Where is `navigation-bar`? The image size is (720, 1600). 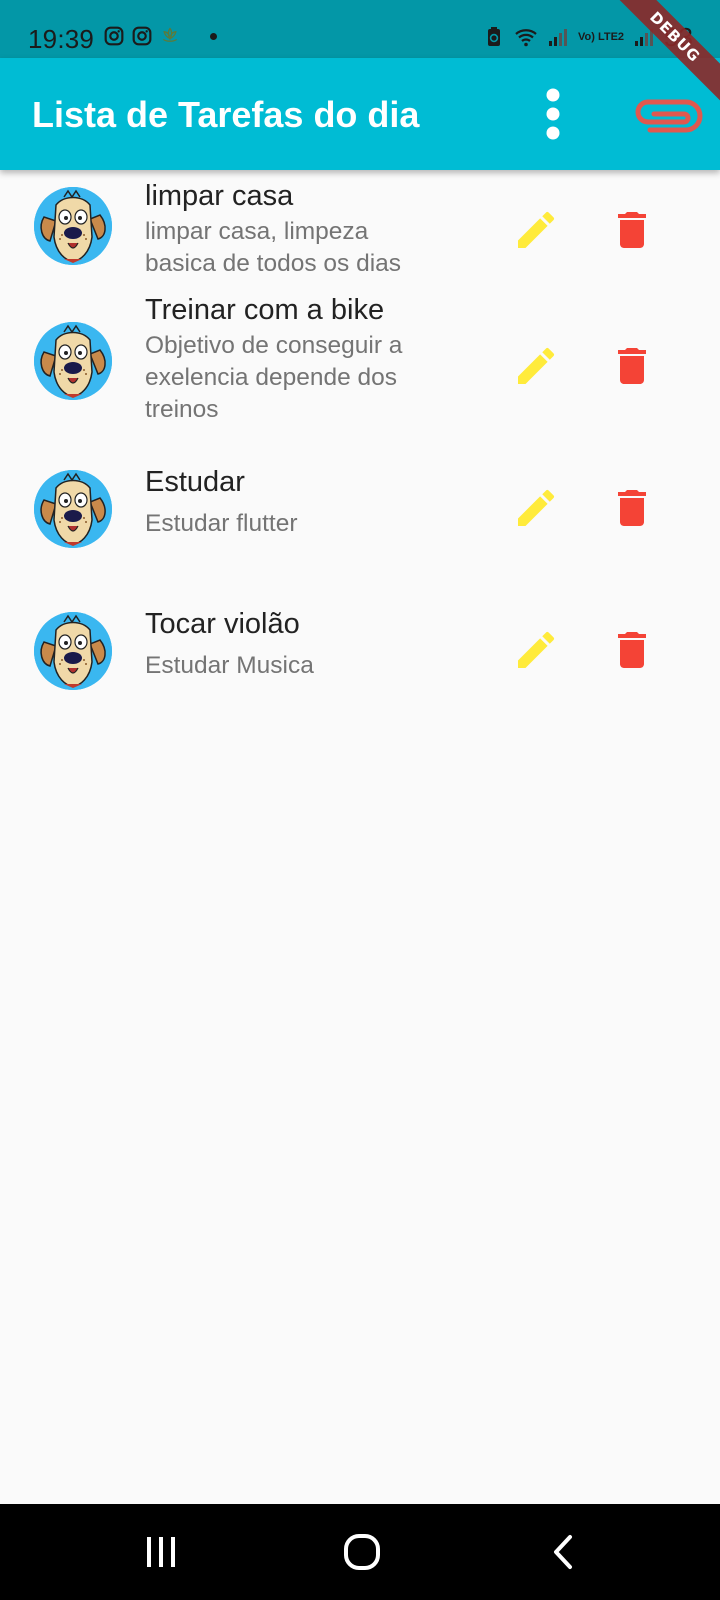 navigation-bar is located at coordinates (360, 1552).